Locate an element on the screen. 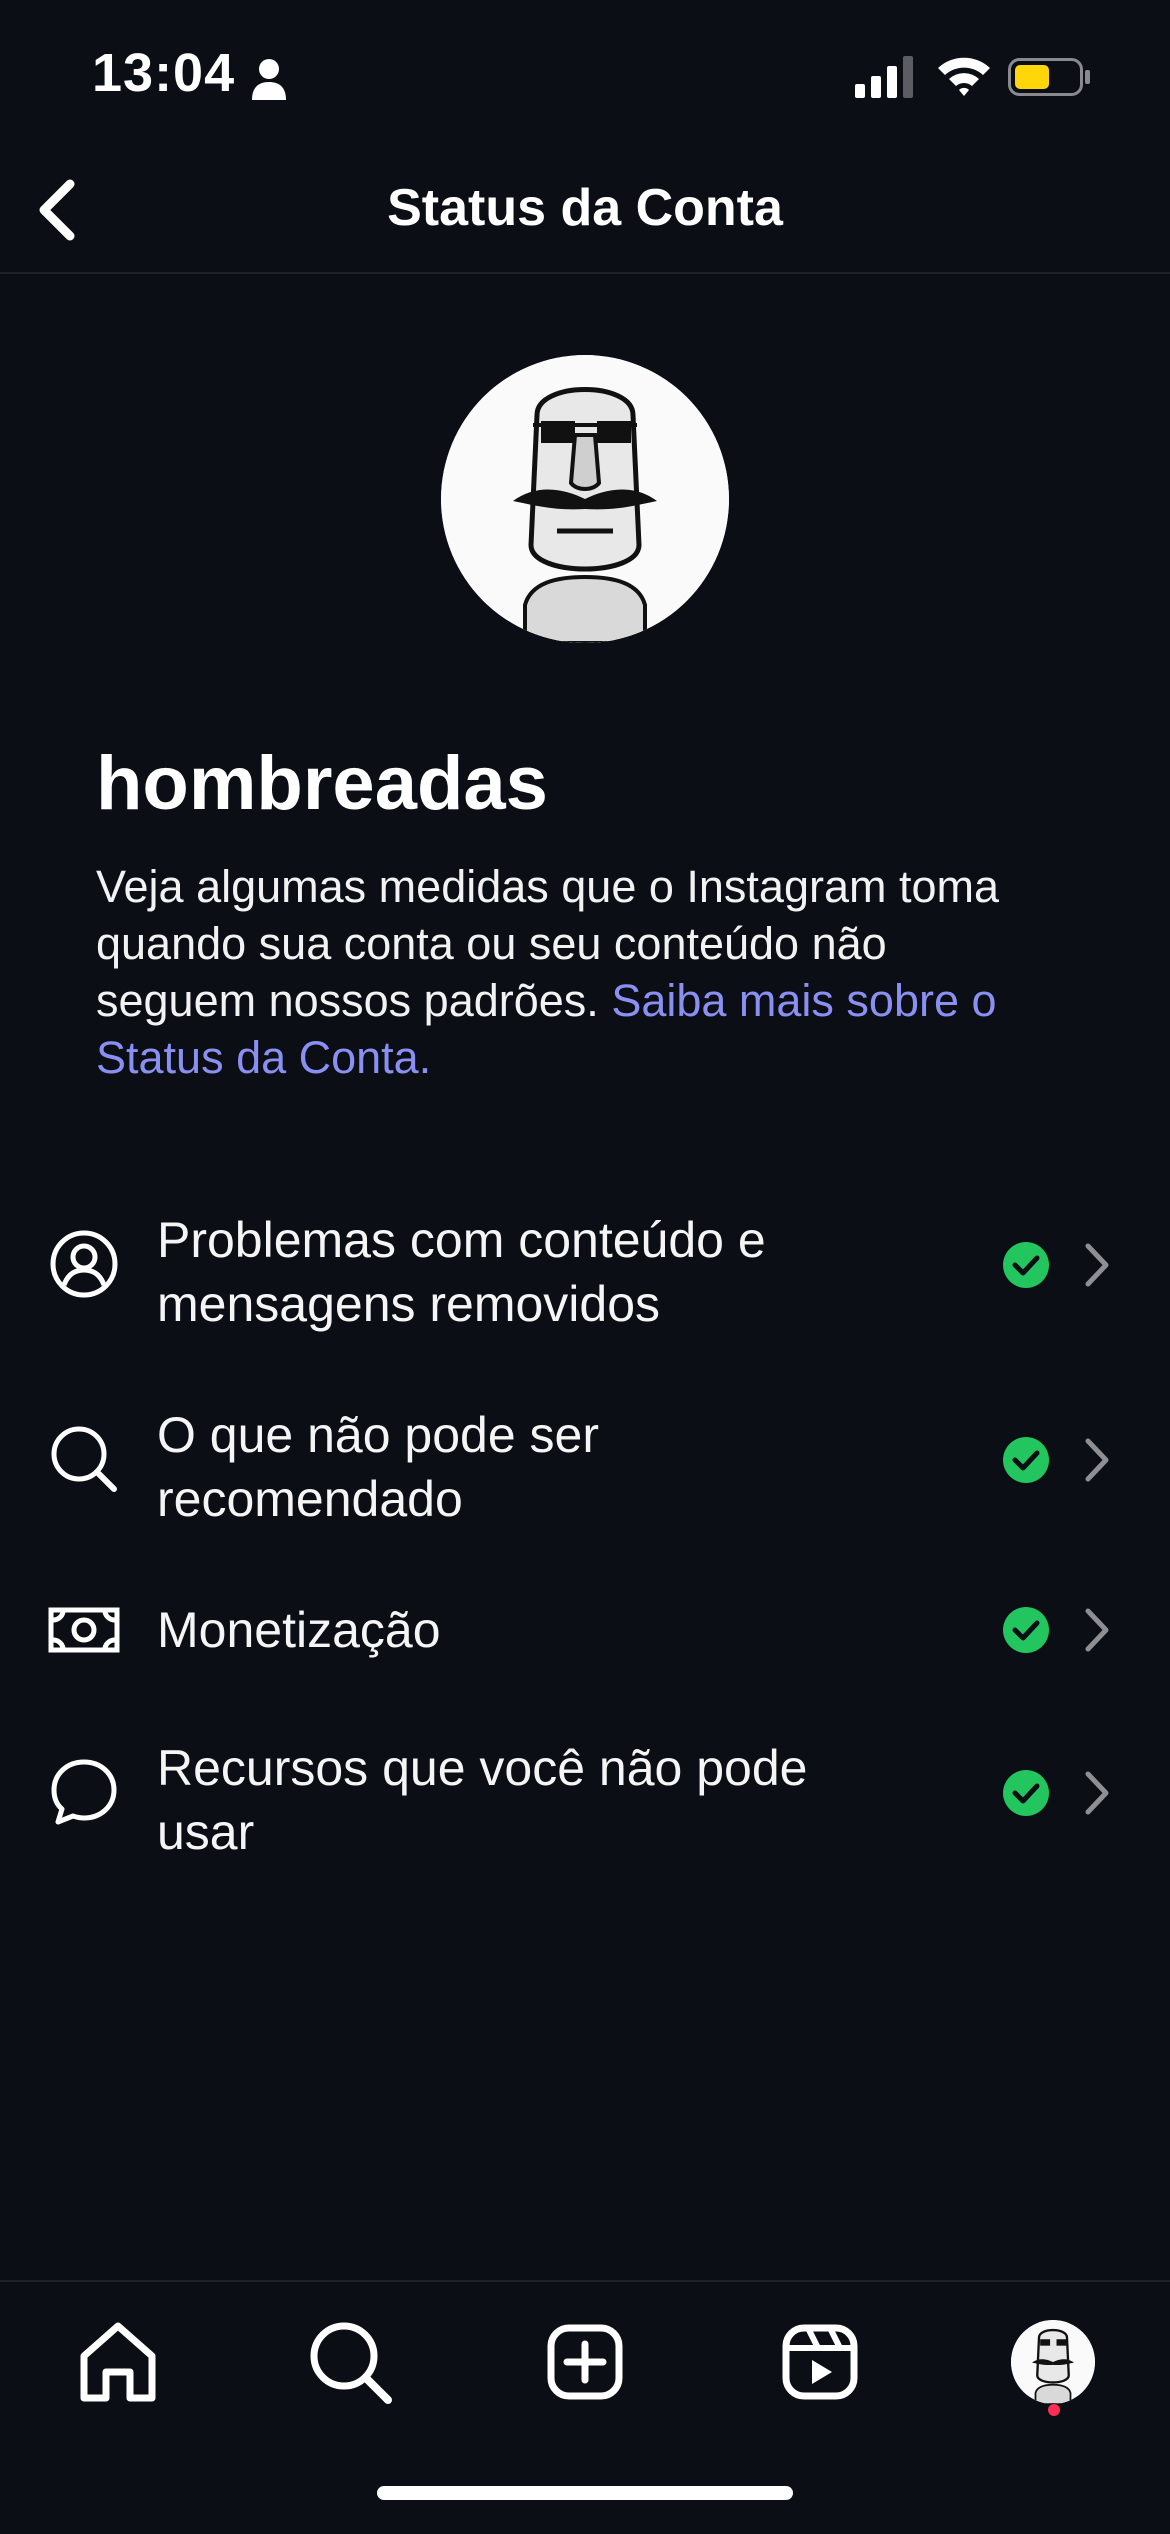 The width and height of the screenshot is (1170, 2534). tab-profile is located at coordinates (1053, 2362).